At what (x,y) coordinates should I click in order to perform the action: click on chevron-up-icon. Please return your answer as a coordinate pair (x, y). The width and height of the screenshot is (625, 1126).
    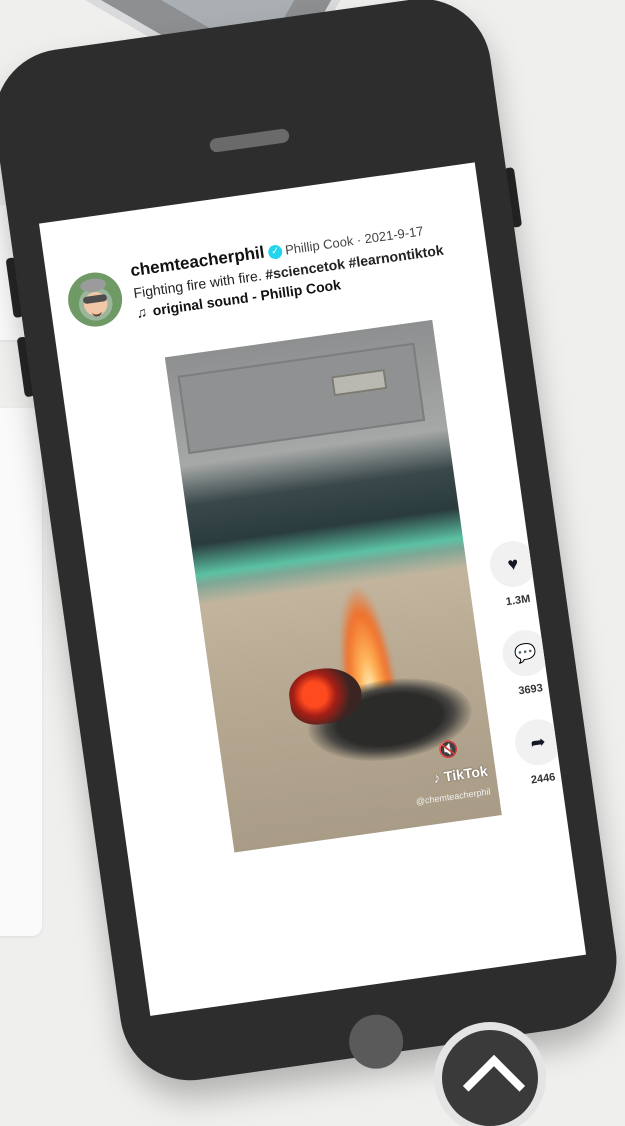
    Looking at the image, I should click on (494, 1086).